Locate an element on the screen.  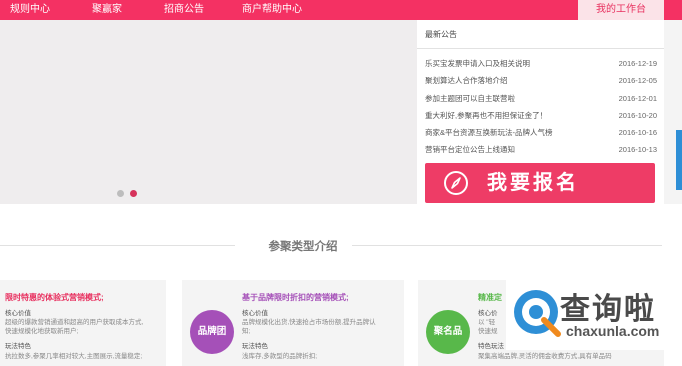
announcement-title: 乐买宝发票申请入口及相关说明 is located at coordinates (477, 64).